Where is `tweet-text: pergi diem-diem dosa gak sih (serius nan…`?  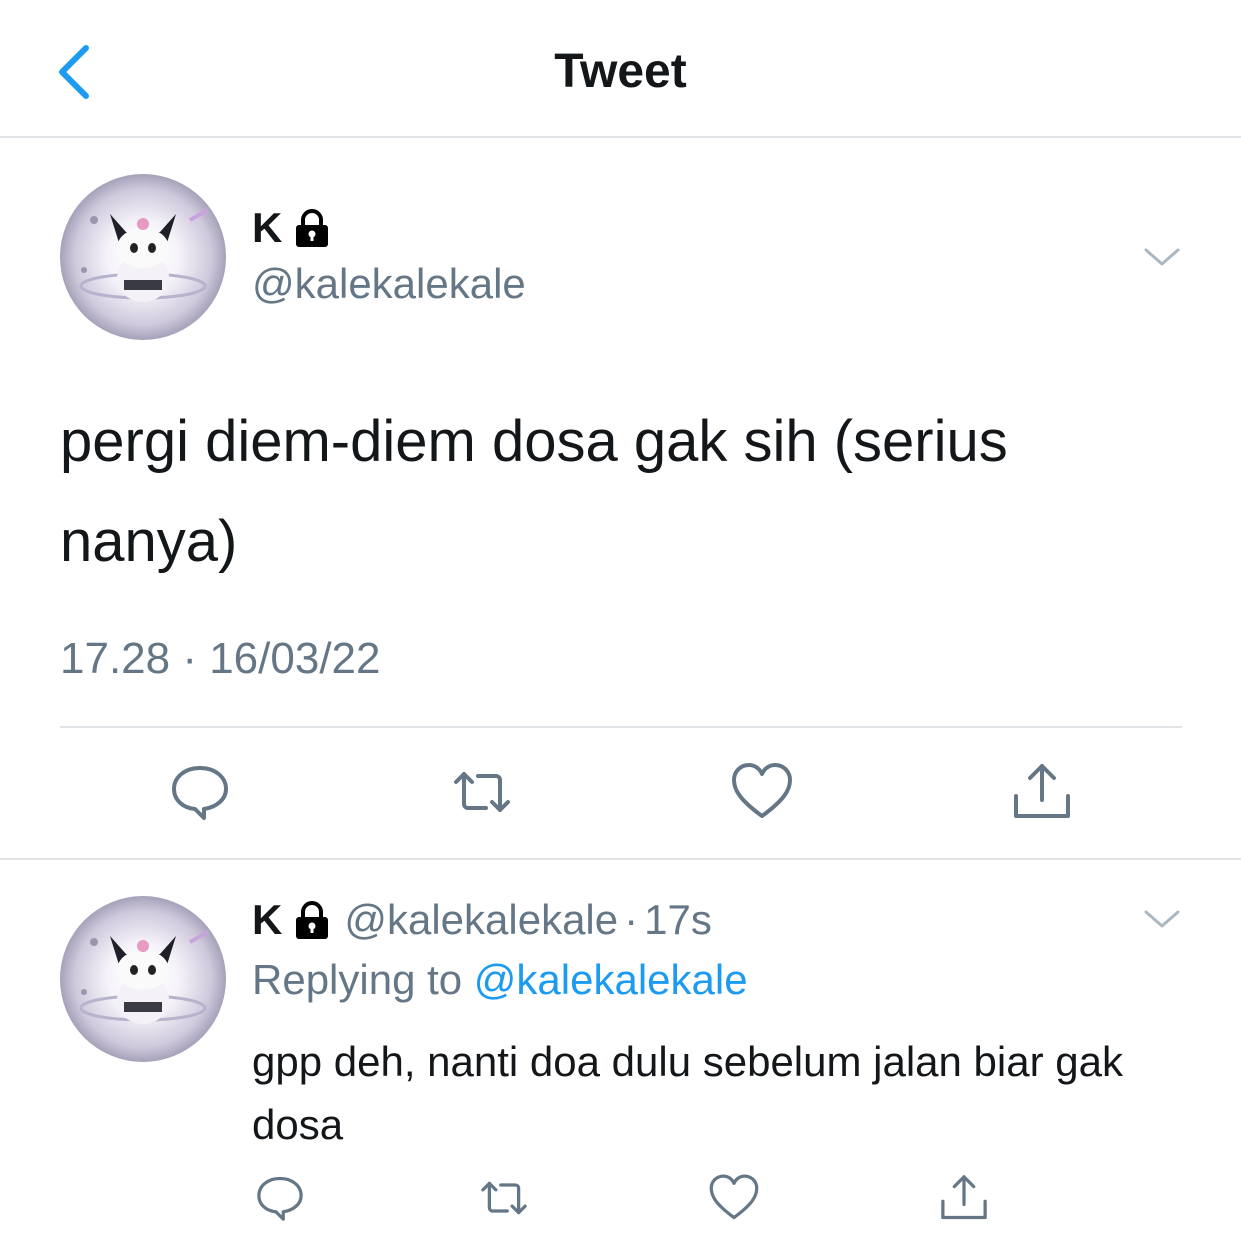 tweet-text: pergi diem-diem dosa gak sih (serius nan… is located at coordinates (534, 492).